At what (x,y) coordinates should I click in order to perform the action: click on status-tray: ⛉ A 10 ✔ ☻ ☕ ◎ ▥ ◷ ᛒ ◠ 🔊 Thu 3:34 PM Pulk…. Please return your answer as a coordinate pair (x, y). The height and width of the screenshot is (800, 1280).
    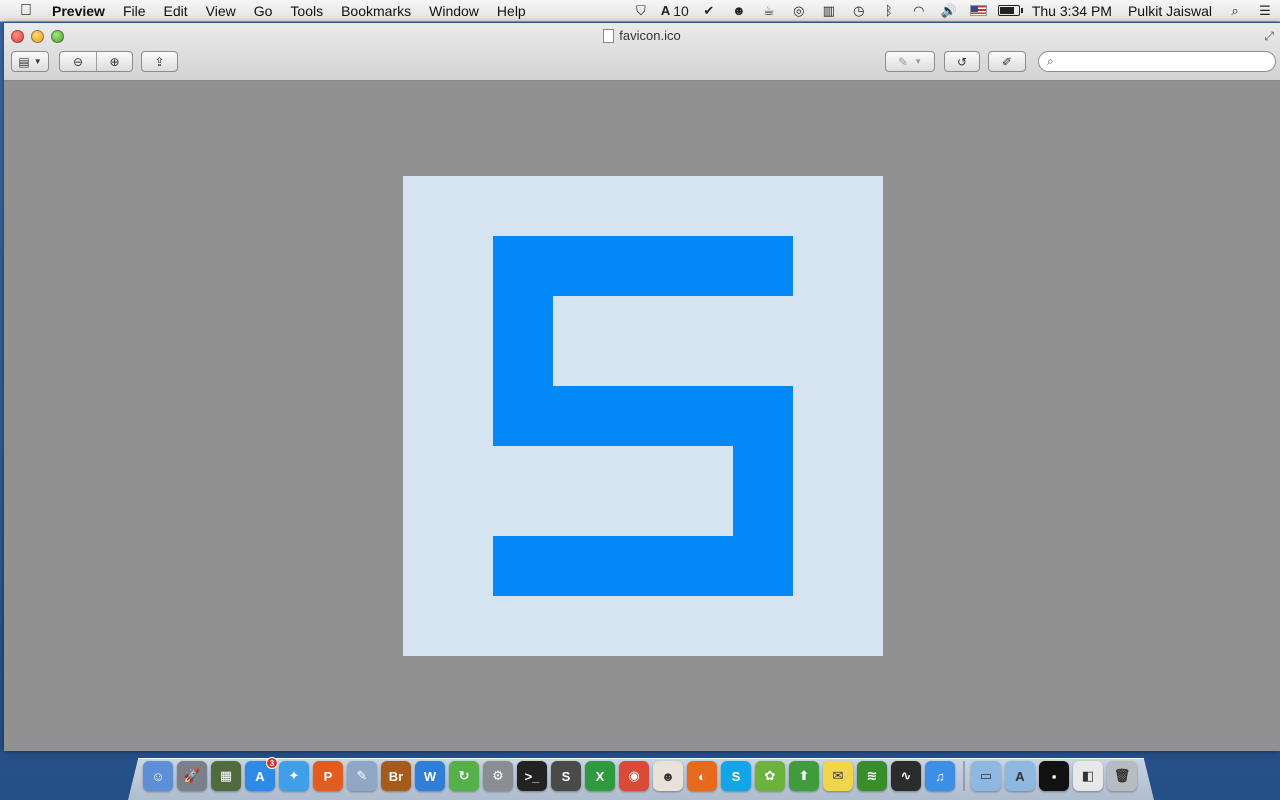
    Looking at the image, I should click on (953, 11).